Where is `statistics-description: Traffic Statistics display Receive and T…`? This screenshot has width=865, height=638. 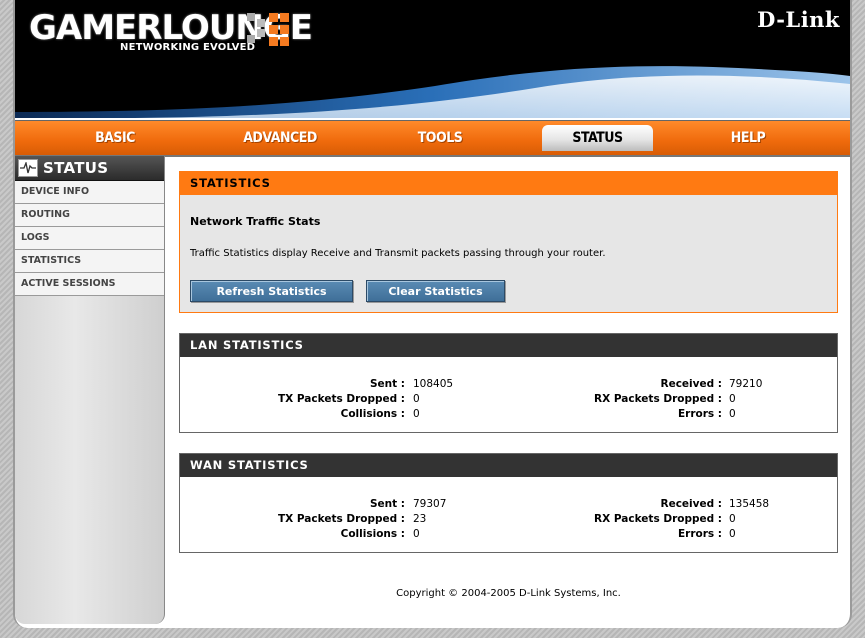
statistics-description: Traffic Statistics display Receive and T… is located at coordinates (398, 253).